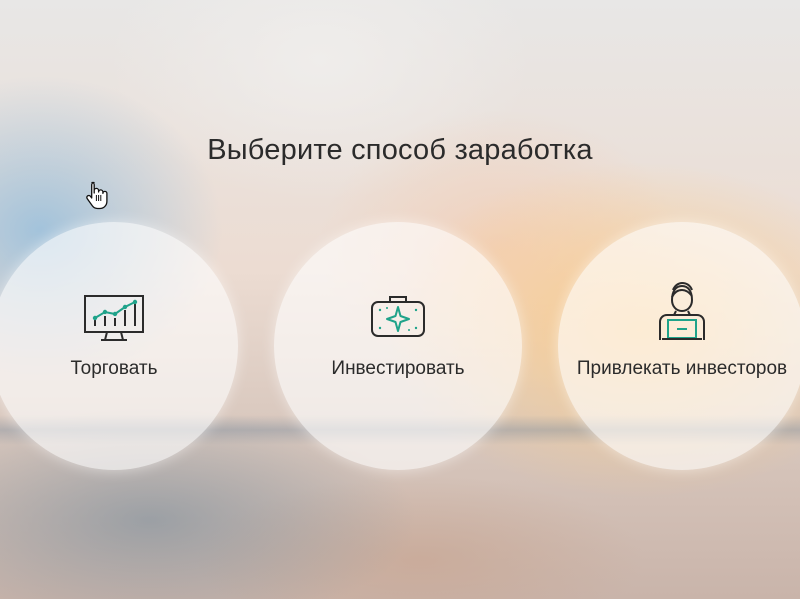 The image size is (800, 599). Describe the element at coordinates (398, 368) in the screenshot. I see `option-invest-label: Инвестировать` at that location.